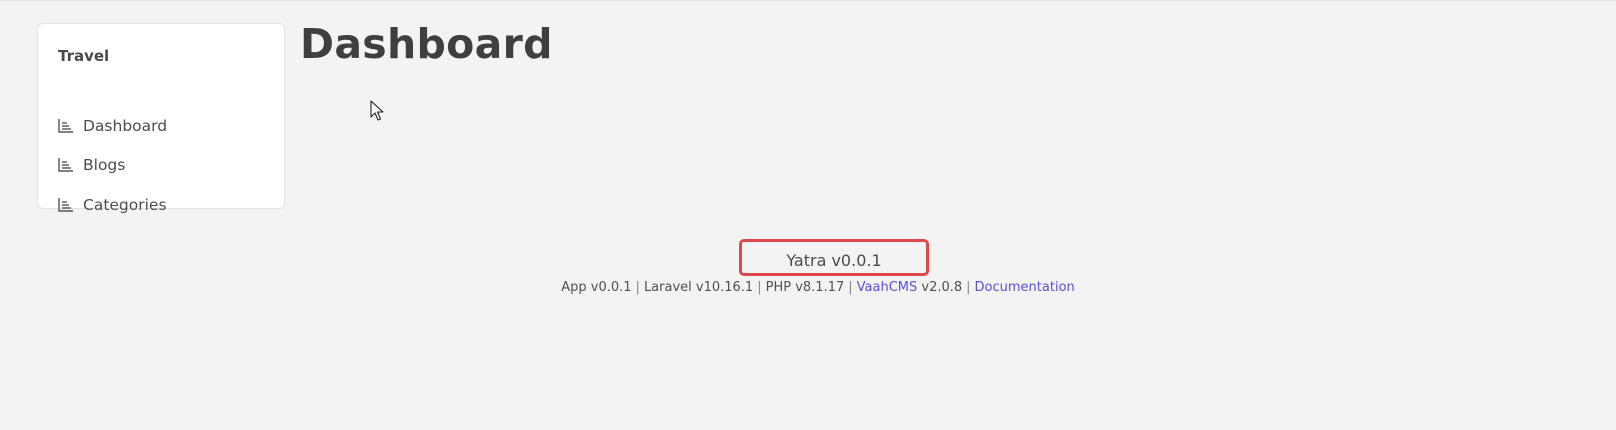 This screenshot has height=430, width=1616. I want to click on page-title: Dashboard, so click(426, 44).